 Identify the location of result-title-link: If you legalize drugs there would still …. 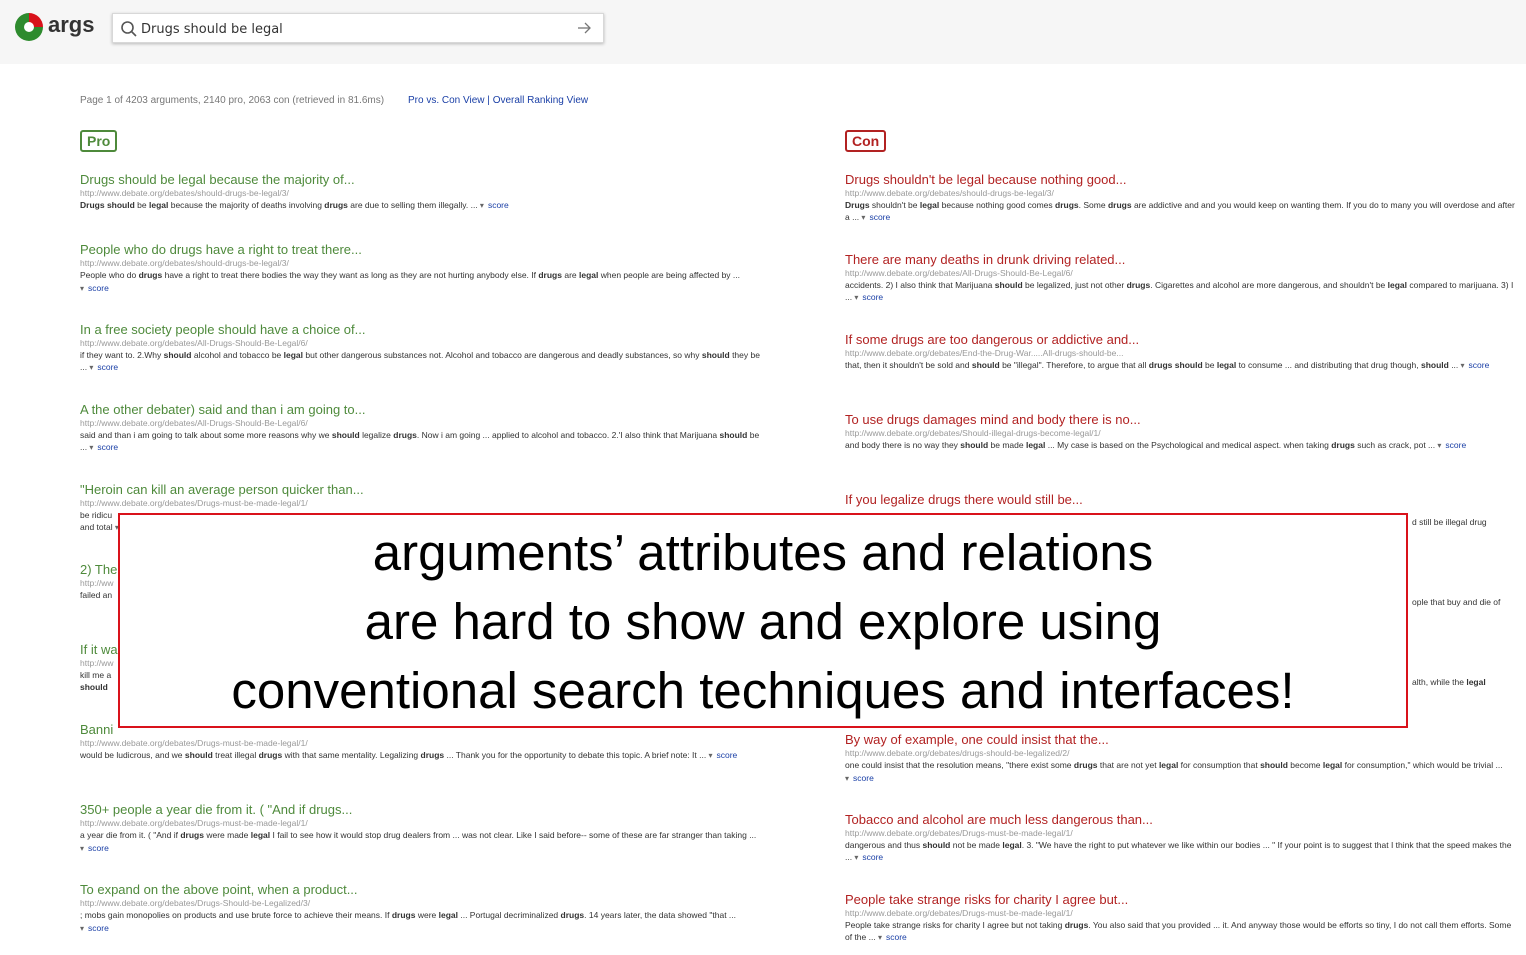
(1182, 500).